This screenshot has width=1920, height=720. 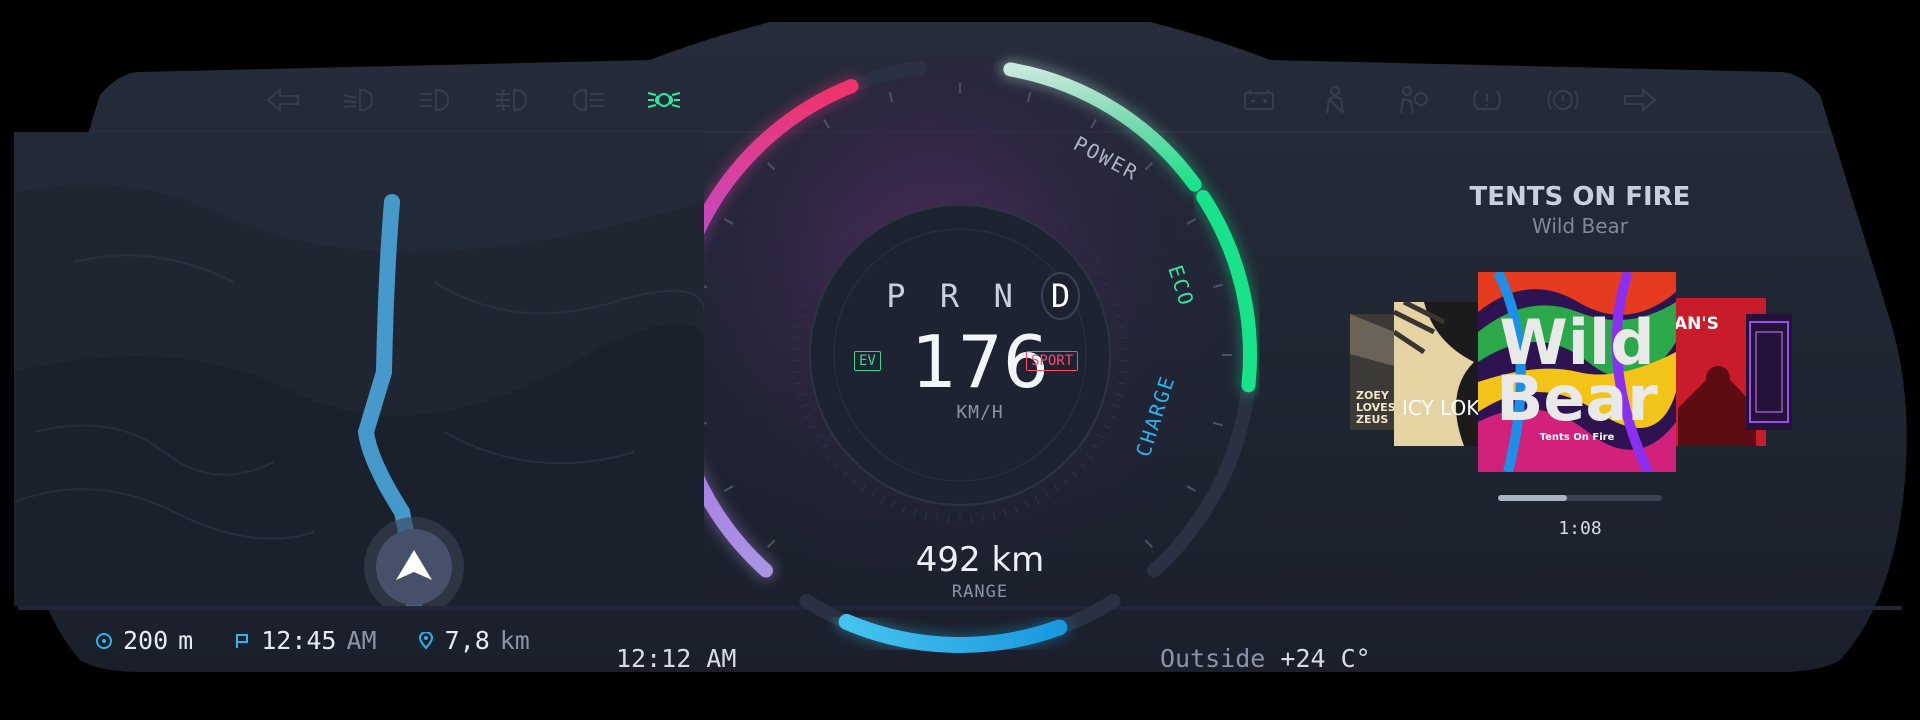 I want to click on sport-mode-badge: SPORT, so click(x=1052, y=361).